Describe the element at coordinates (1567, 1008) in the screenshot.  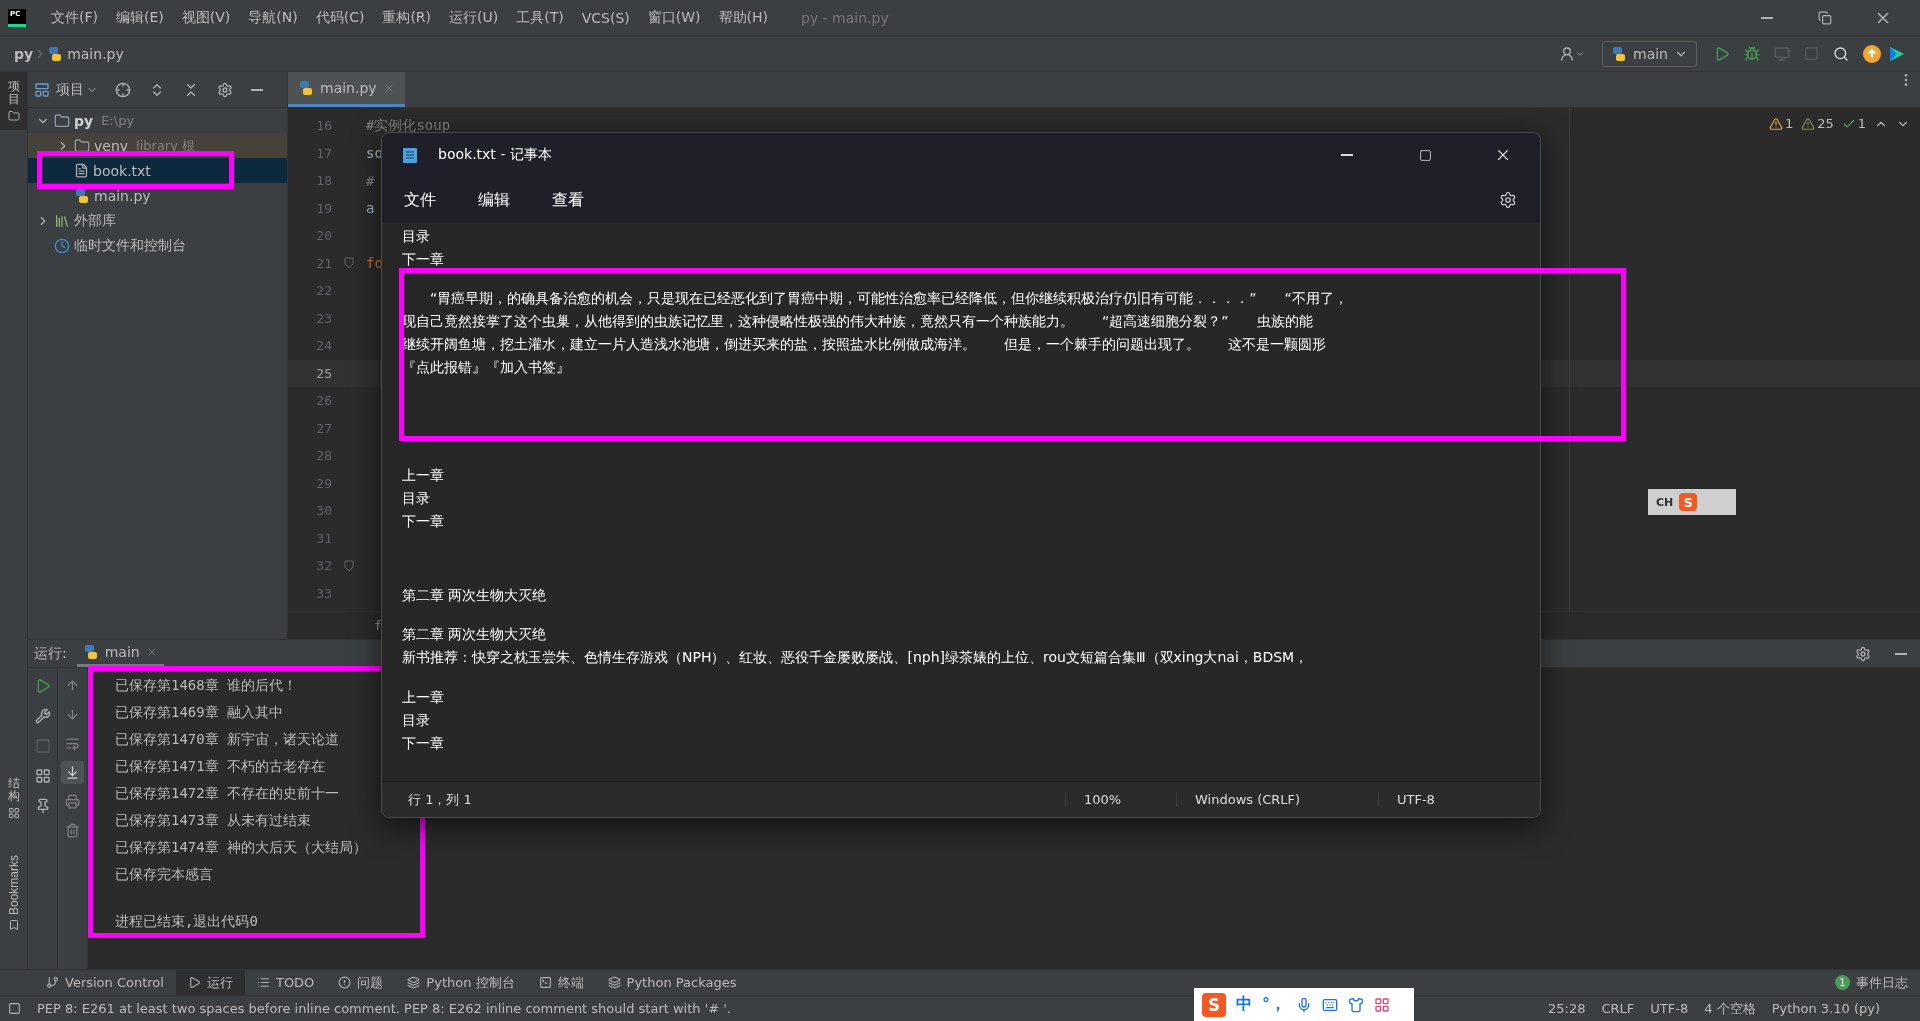
I see `status-item: 25:28` at that location.